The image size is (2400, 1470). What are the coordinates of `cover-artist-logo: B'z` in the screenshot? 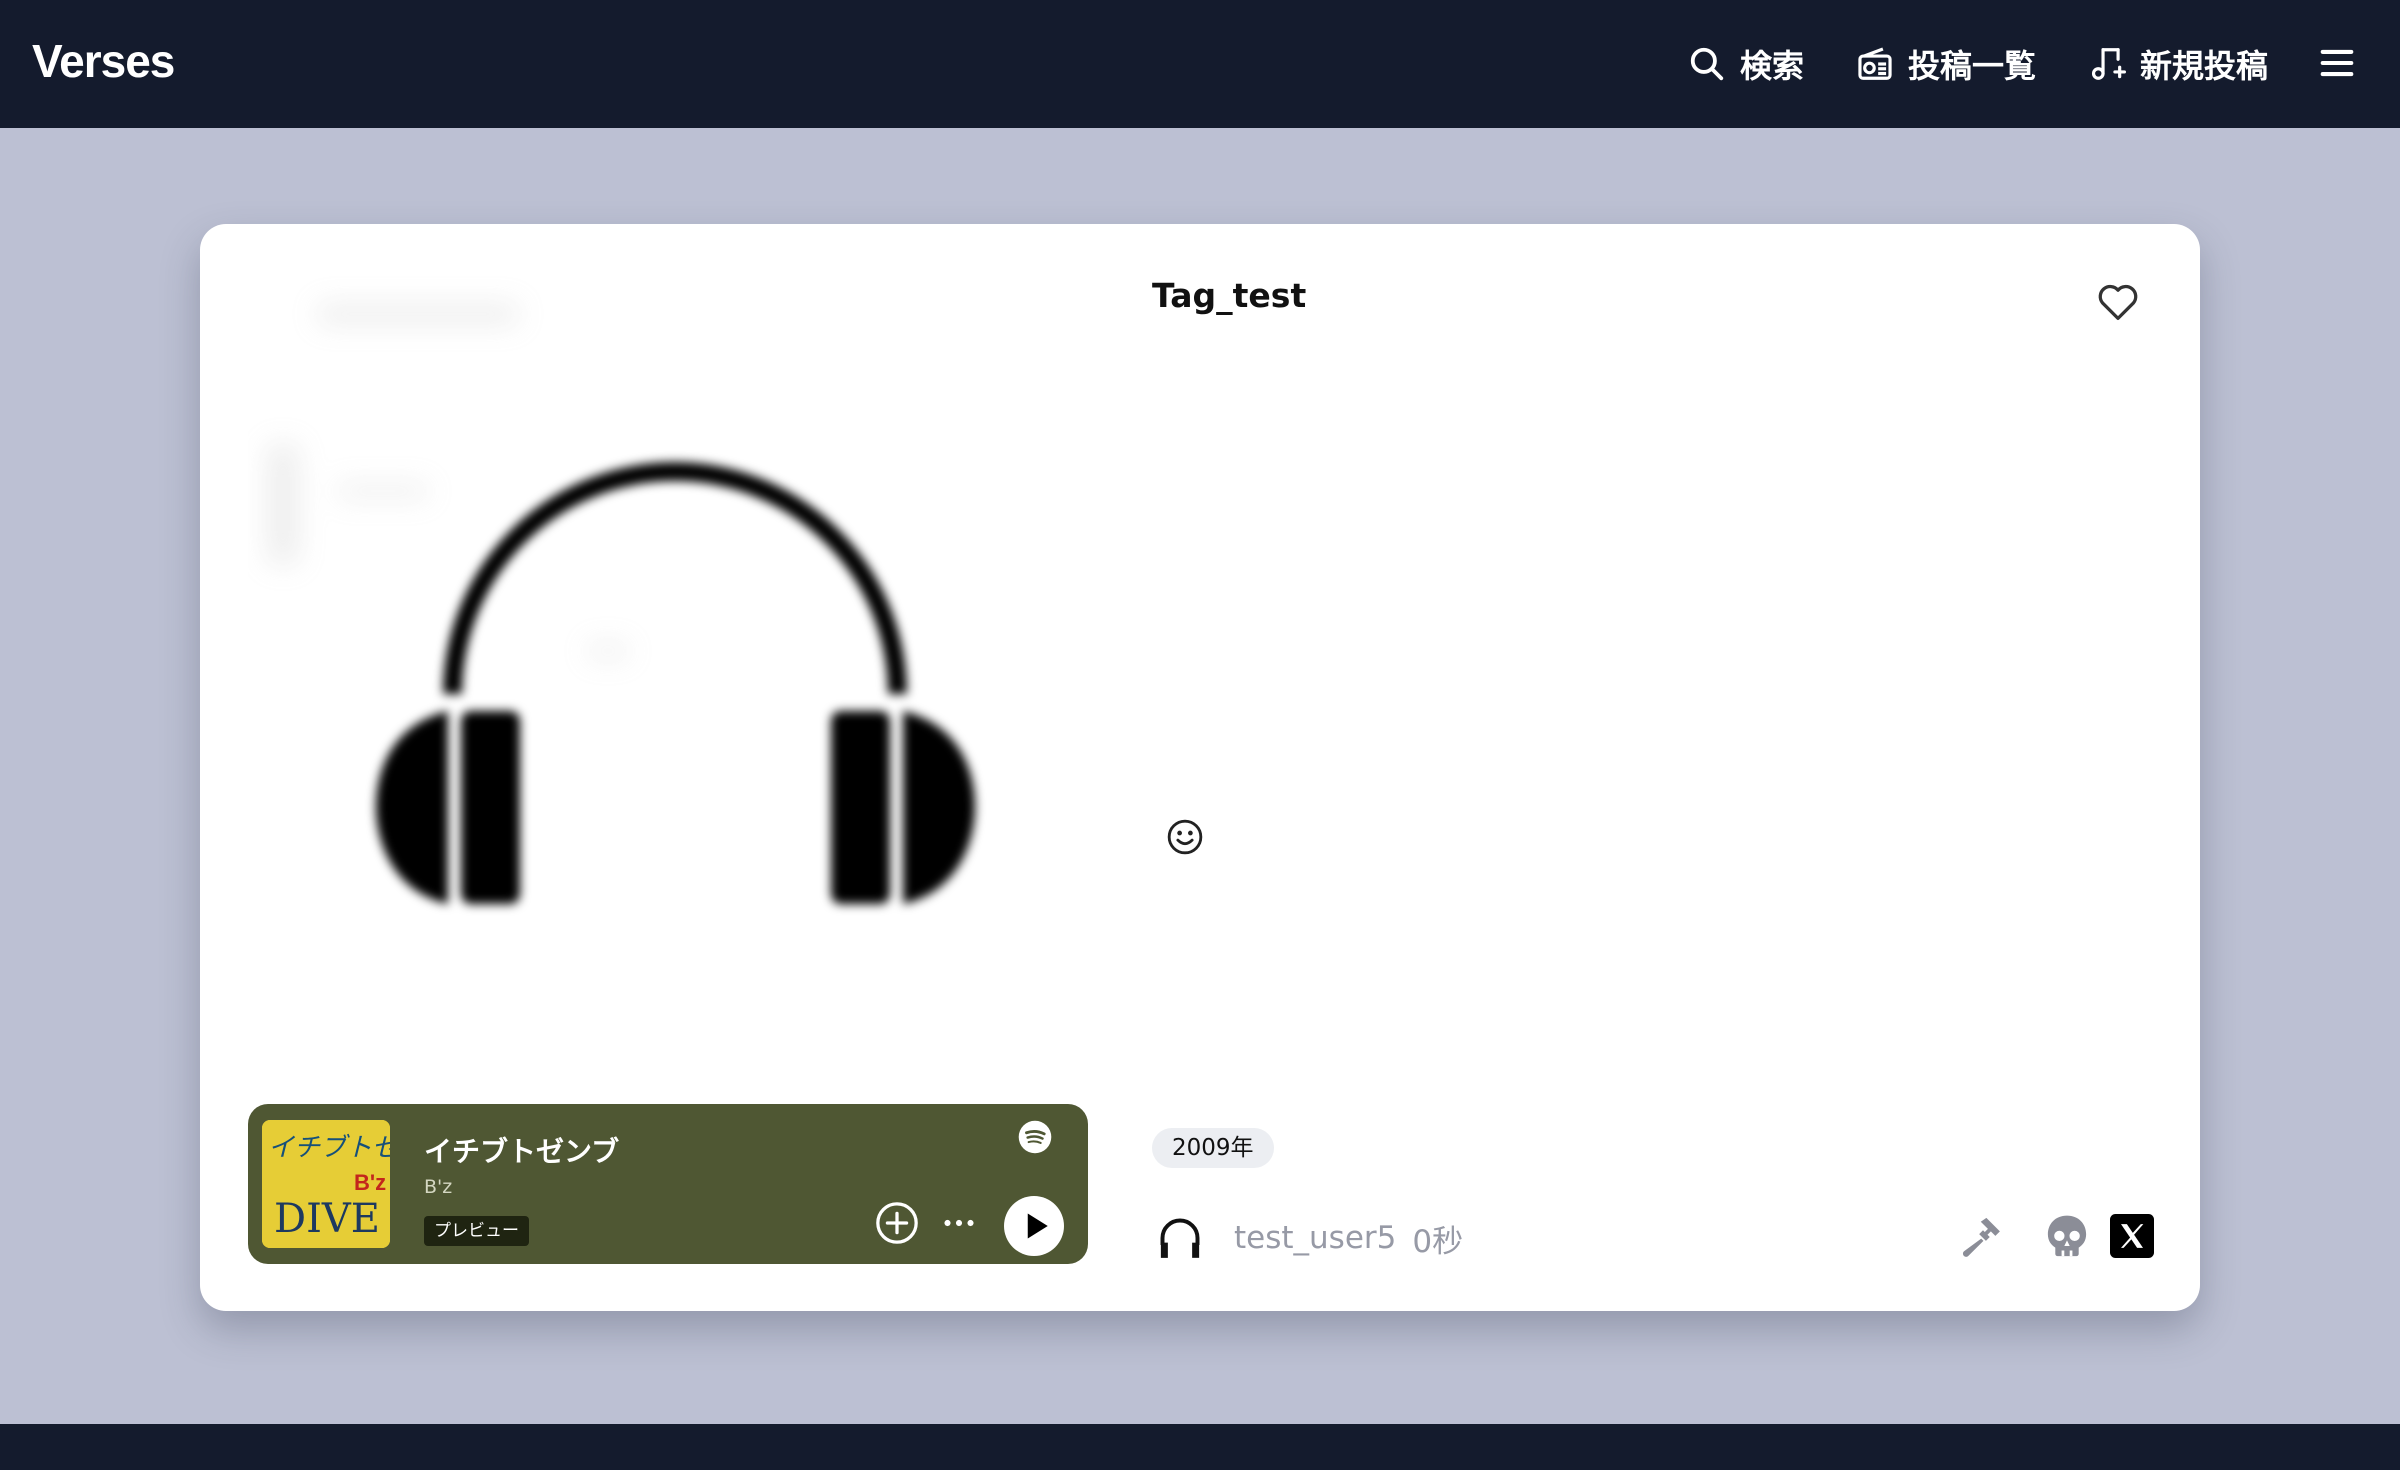 It's located at (370, 1182).